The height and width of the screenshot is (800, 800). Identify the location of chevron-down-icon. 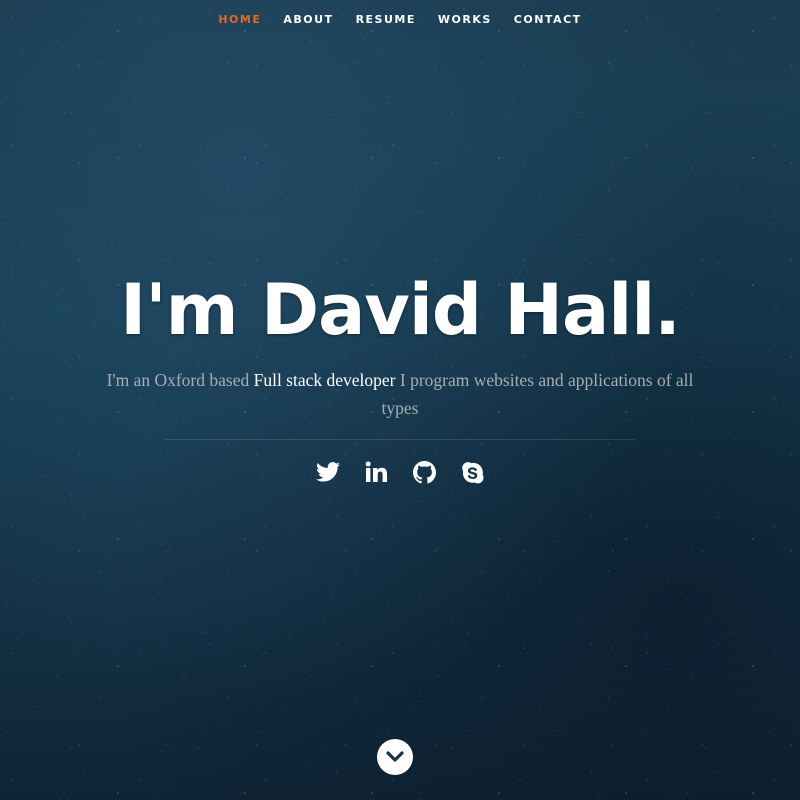
(395, 757).